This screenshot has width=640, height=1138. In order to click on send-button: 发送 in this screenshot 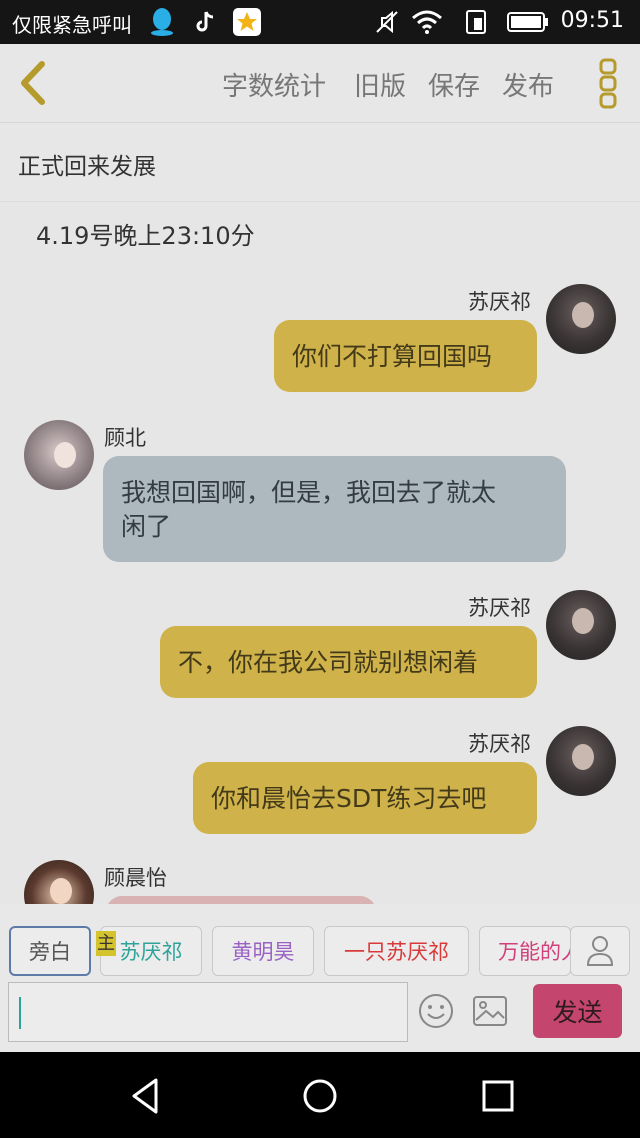, I will do `click(577, 1011)`.